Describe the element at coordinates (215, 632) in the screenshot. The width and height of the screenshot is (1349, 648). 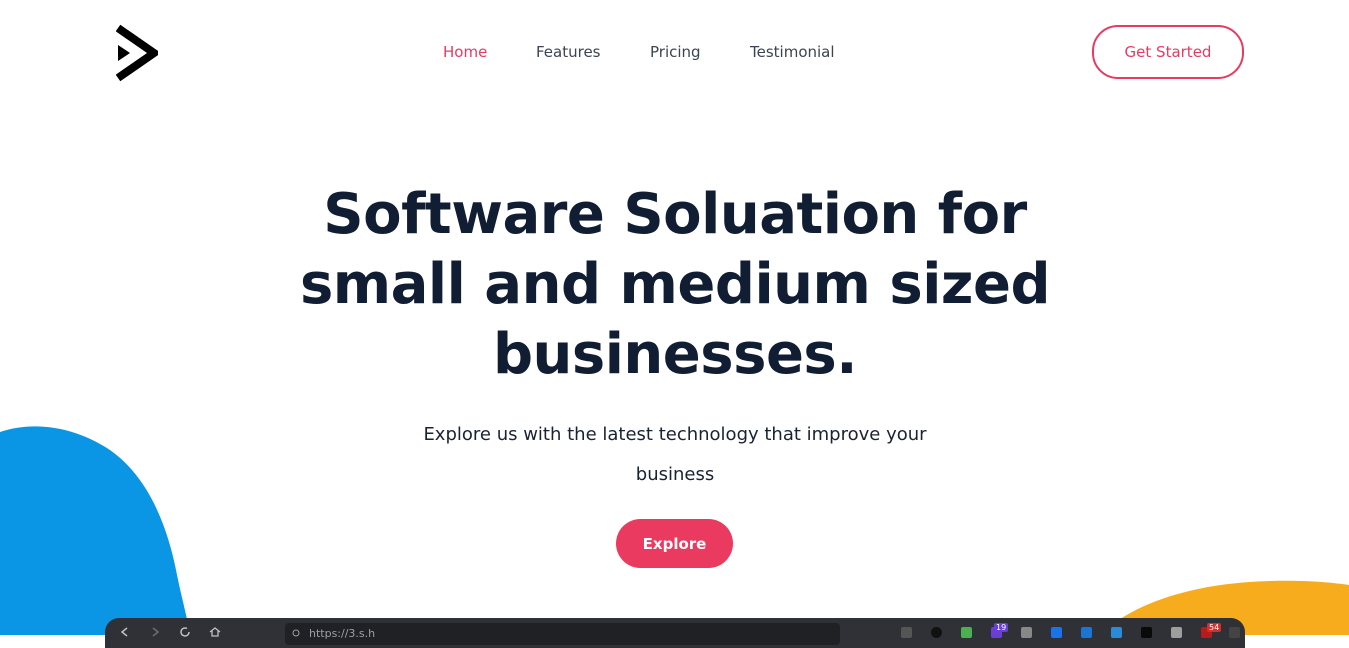
I see `home-icon` at that location.